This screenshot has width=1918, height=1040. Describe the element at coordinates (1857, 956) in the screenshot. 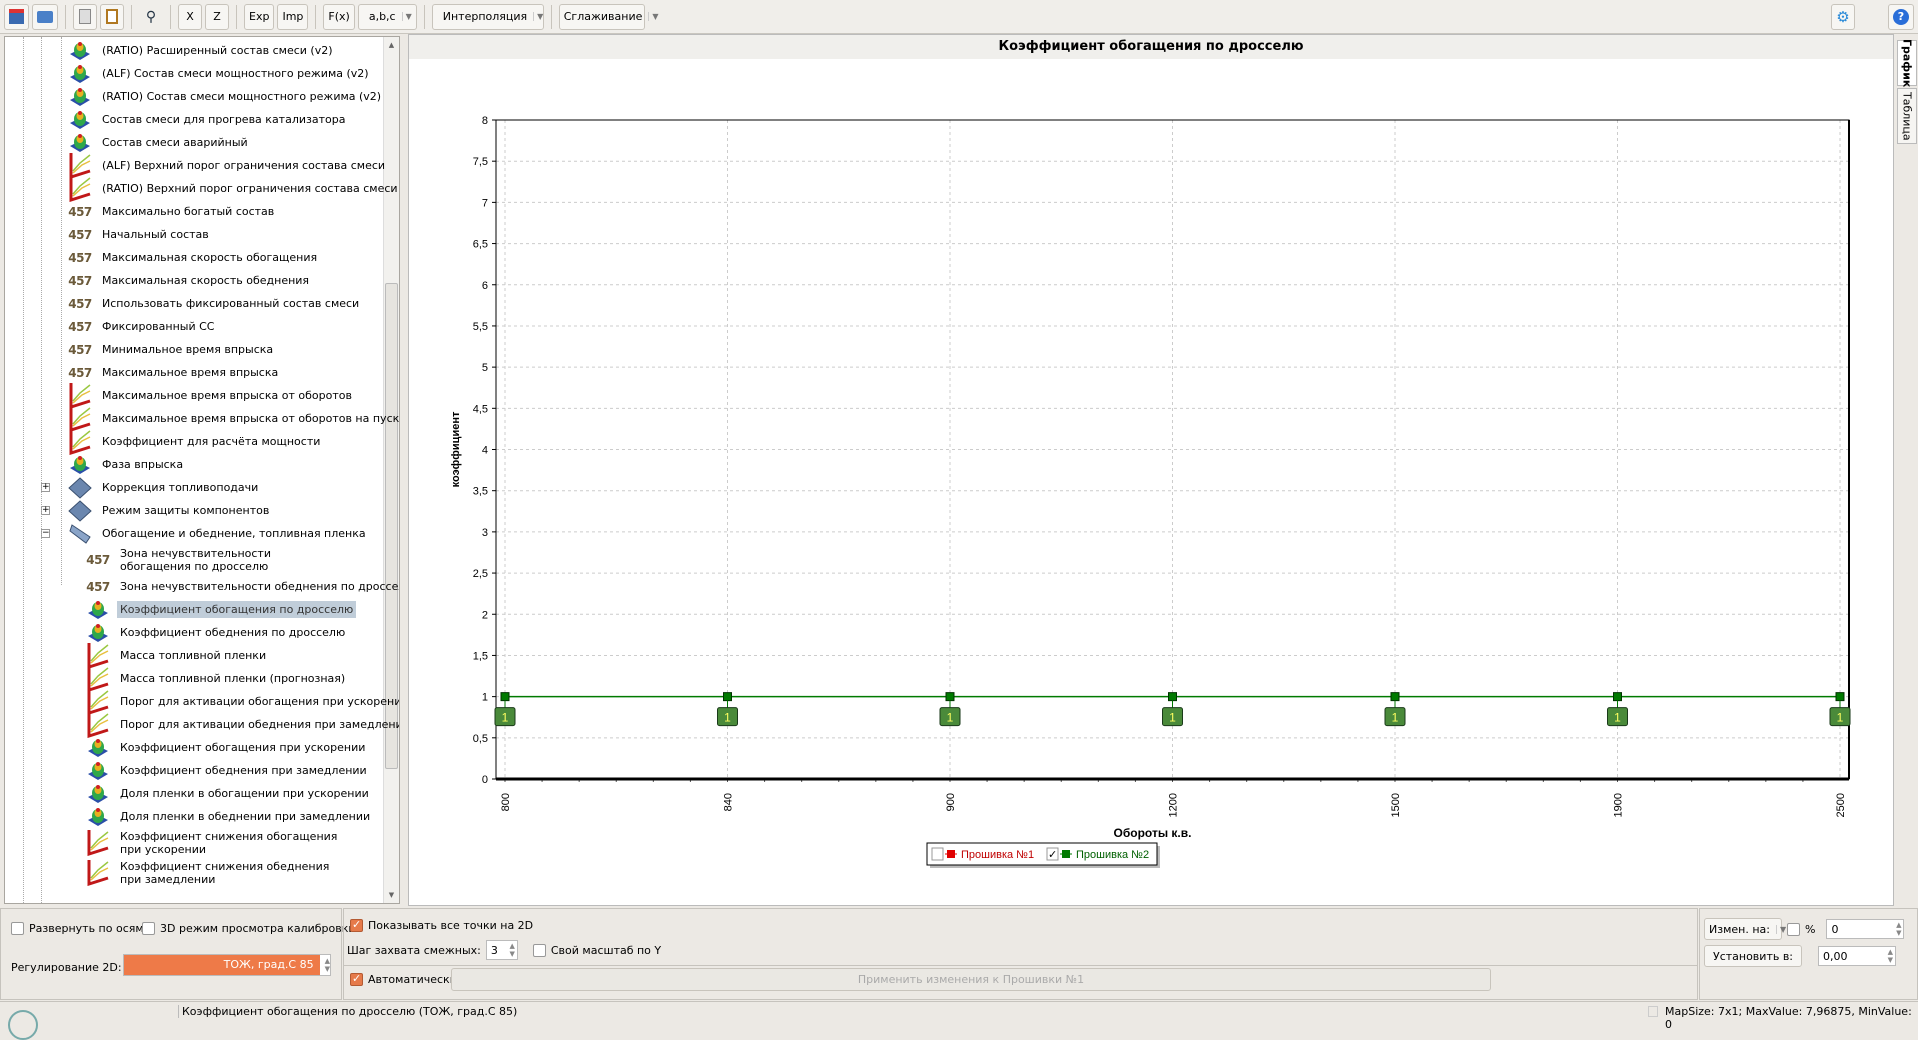

I see `set-value-spinbox: 0,00 ▲ ▼` at that location.